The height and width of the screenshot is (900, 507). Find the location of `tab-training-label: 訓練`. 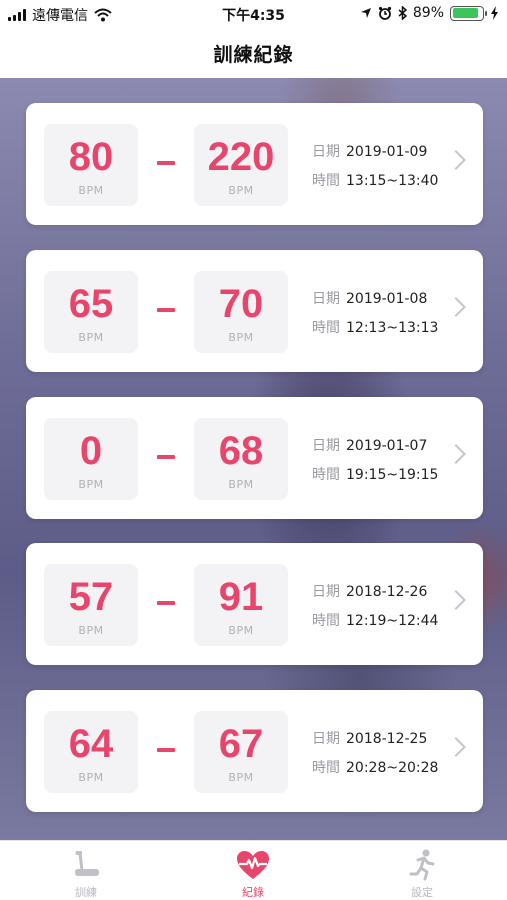

tab-training-label: 訓練 is located at coordinates (86, 892).